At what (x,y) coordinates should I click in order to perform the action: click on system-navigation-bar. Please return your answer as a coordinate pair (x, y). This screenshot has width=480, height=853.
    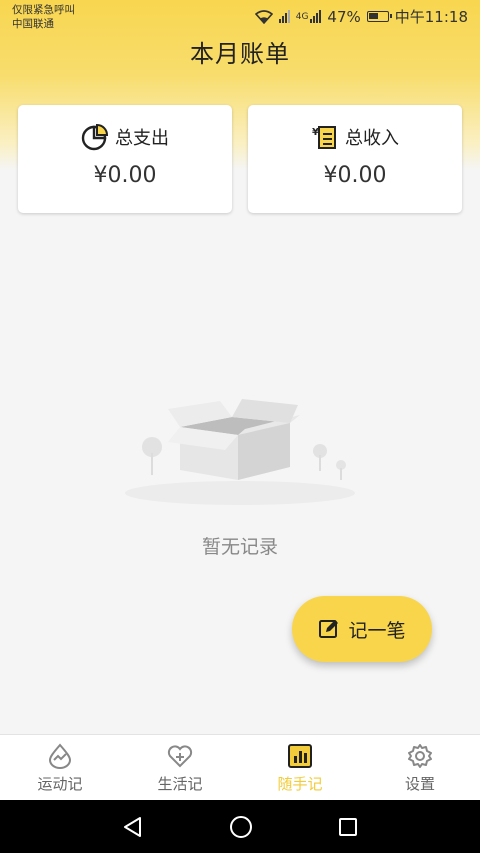
    Looking at the image, I should click on (240, 826).